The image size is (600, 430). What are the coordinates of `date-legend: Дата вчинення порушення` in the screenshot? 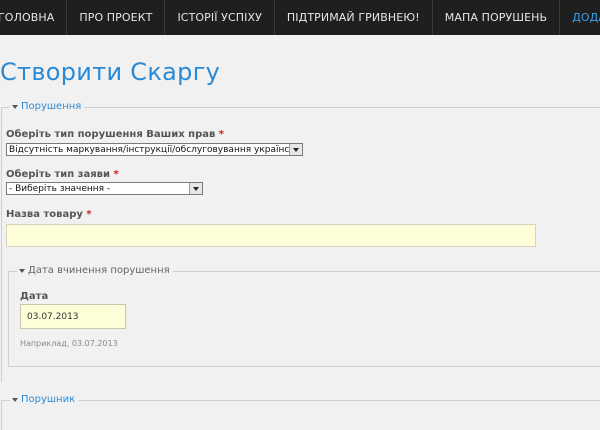 It's located at (95, 270).